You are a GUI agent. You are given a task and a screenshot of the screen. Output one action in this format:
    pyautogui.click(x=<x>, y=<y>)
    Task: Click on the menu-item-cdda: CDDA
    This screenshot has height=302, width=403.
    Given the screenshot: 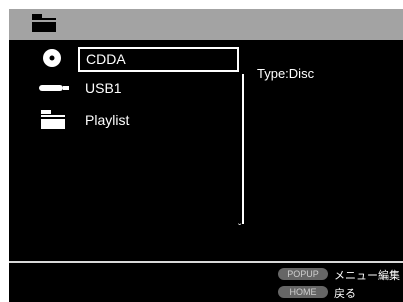 What is the action you would take?
    pyautogui.click(x=140, y=59)
    